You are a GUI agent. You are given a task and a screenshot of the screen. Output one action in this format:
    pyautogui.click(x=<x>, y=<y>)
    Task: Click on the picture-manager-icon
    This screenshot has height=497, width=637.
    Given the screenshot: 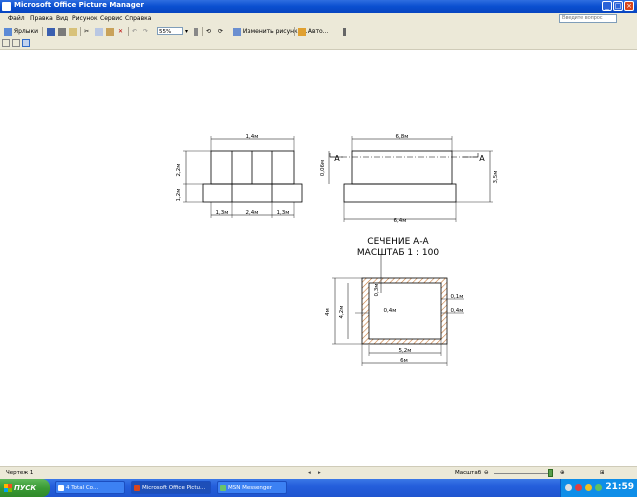 What is the action you would take?
    pyautogui.click(x=137, y=488)
    